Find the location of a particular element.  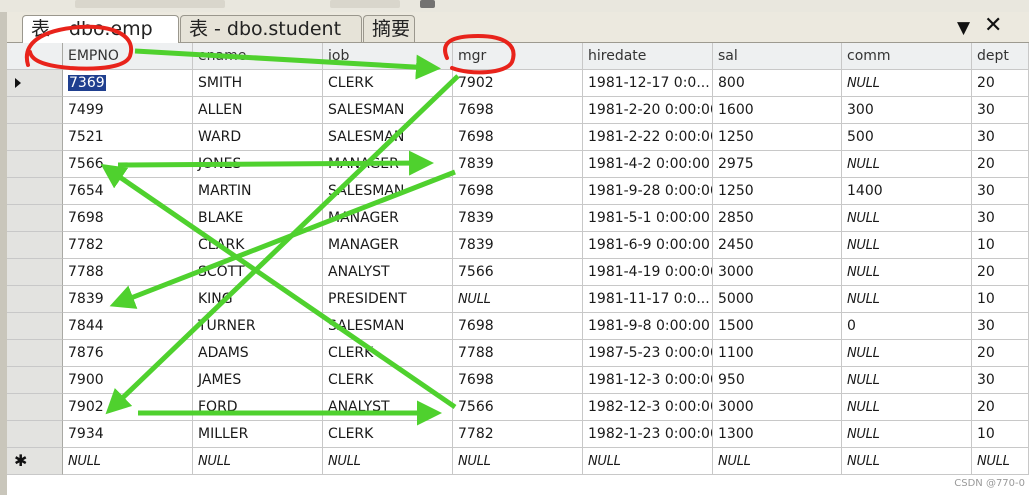

cell-job: MANAGER is located at coordinates (388, 164).